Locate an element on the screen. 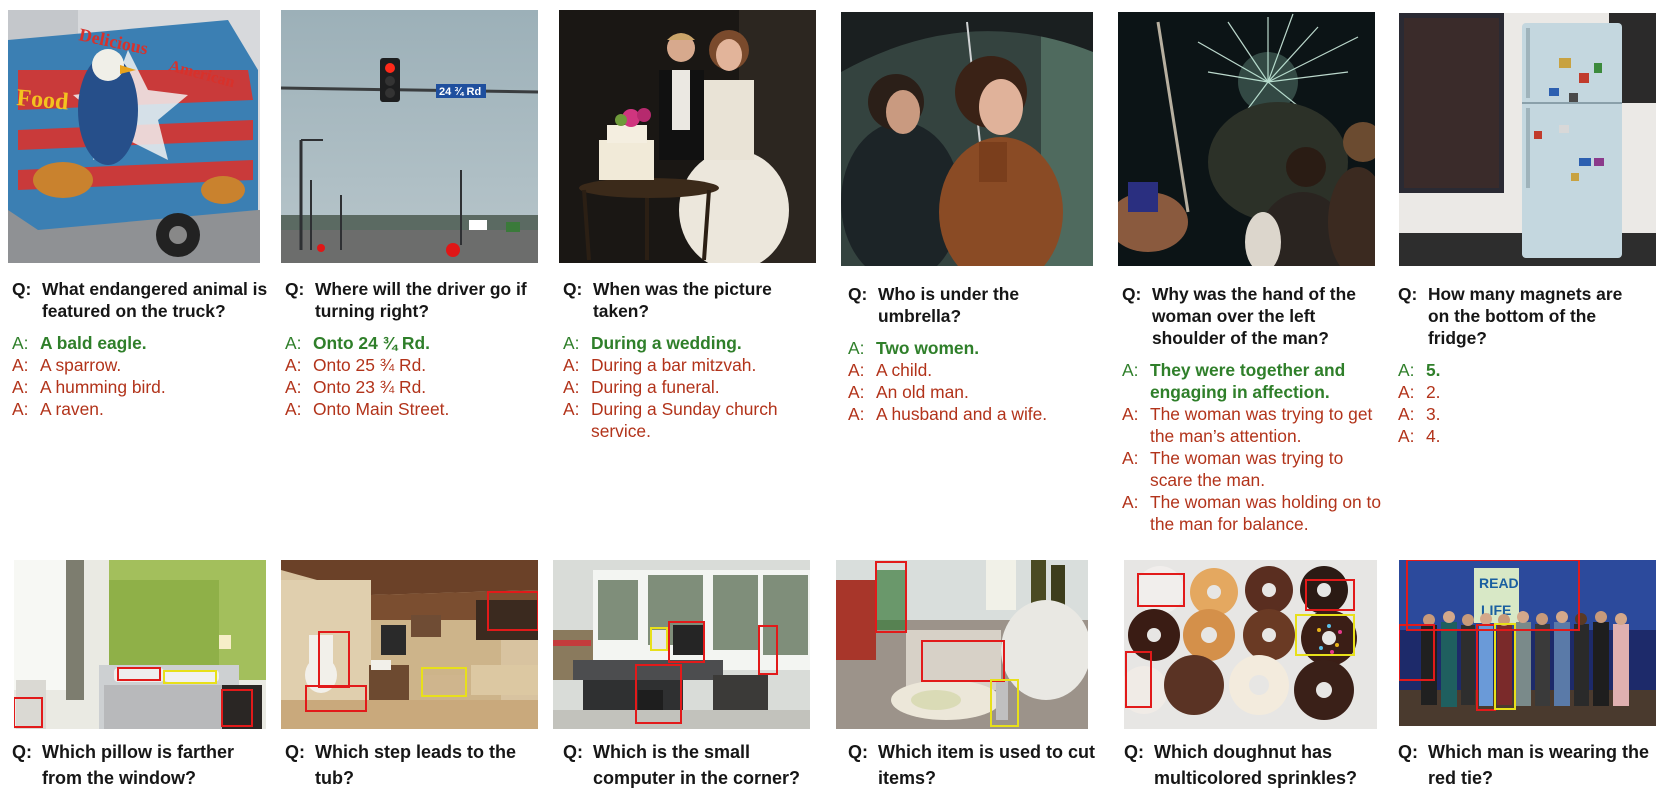  answer-wrong: A: A sparrow. is located at coordinates (141, 365).